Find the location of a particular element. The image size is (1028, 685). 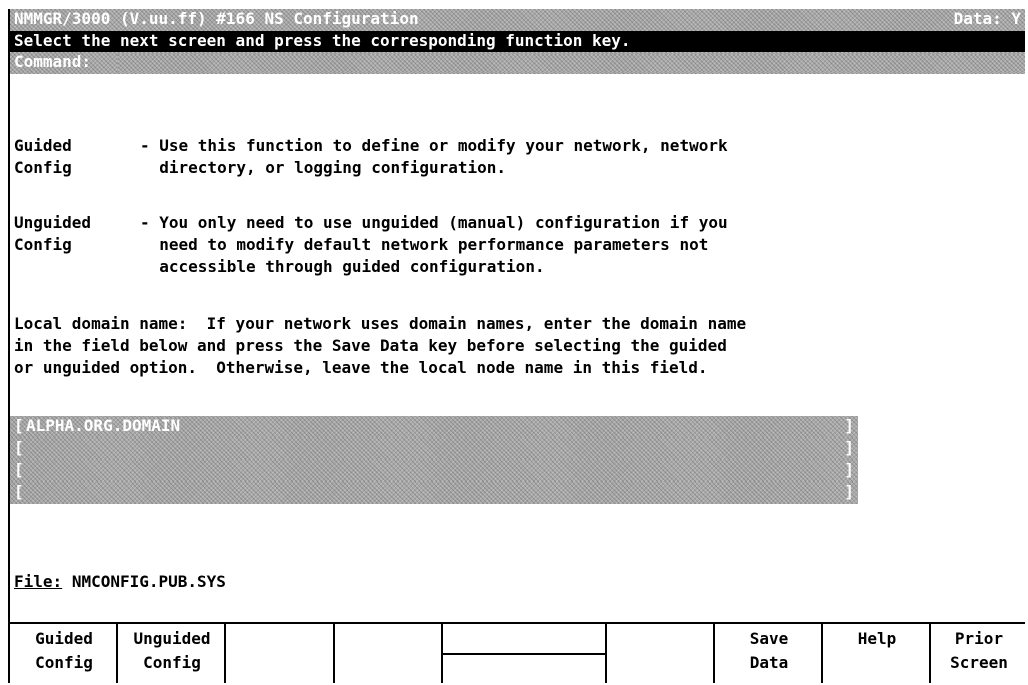

file-line: File: NMCONFIG.PUB.SYS is located at coordinates (120, 581).